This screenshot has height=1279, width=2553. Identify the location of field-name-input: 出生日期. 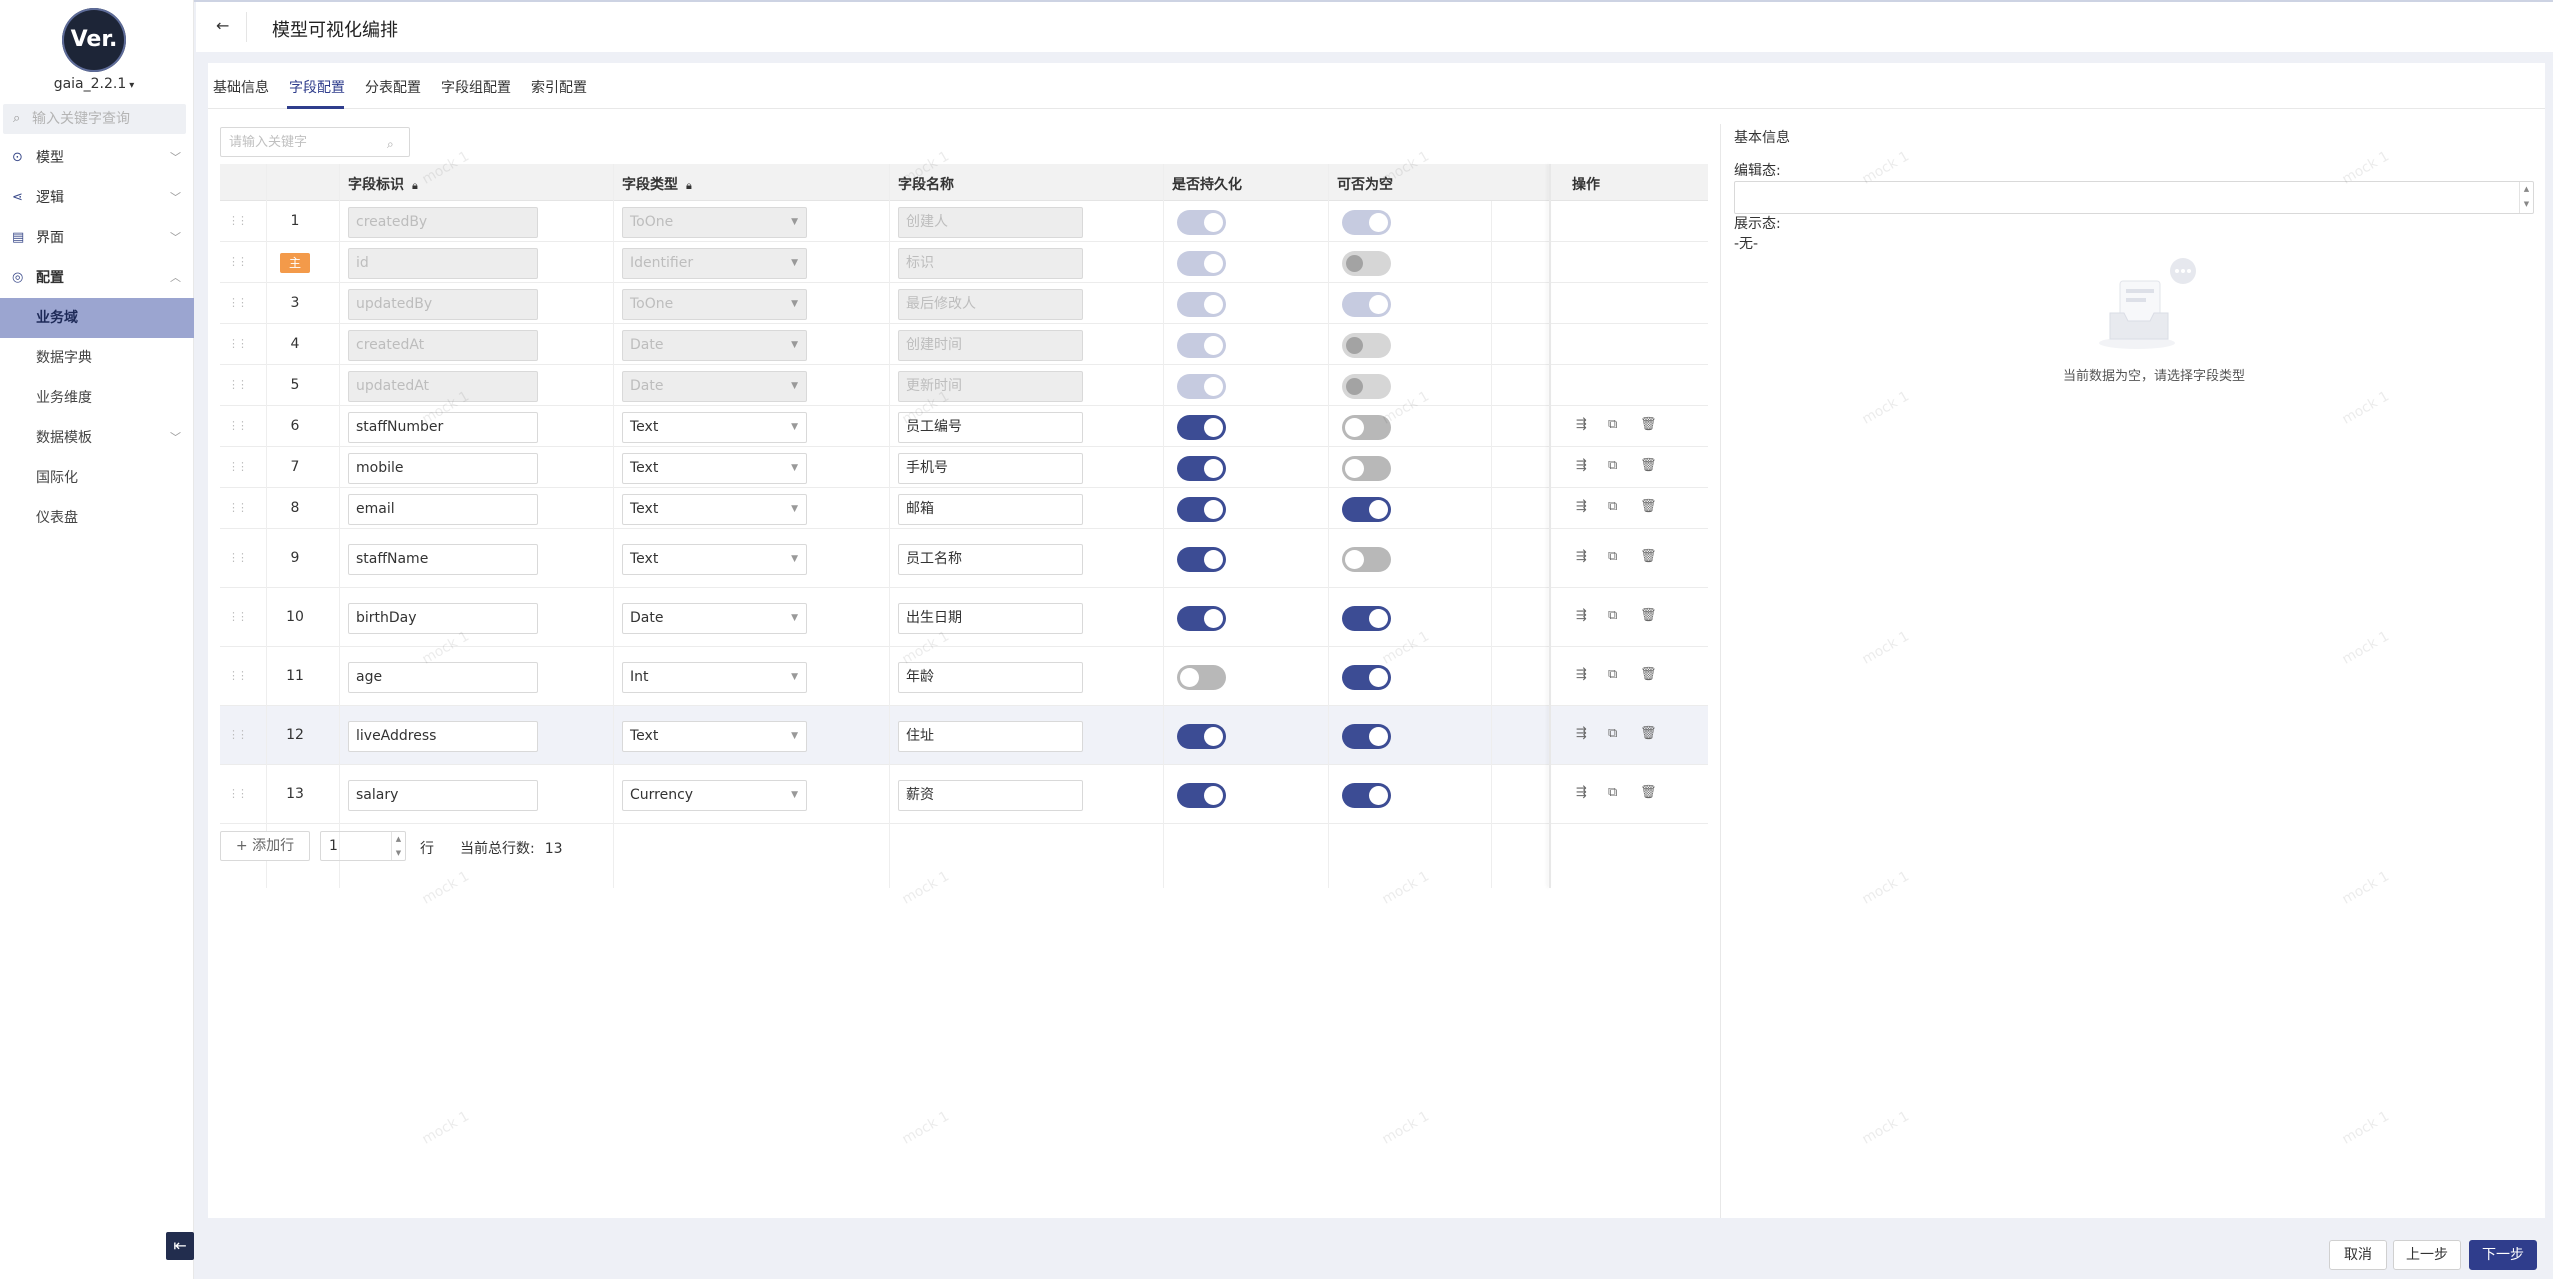
(990, 618).